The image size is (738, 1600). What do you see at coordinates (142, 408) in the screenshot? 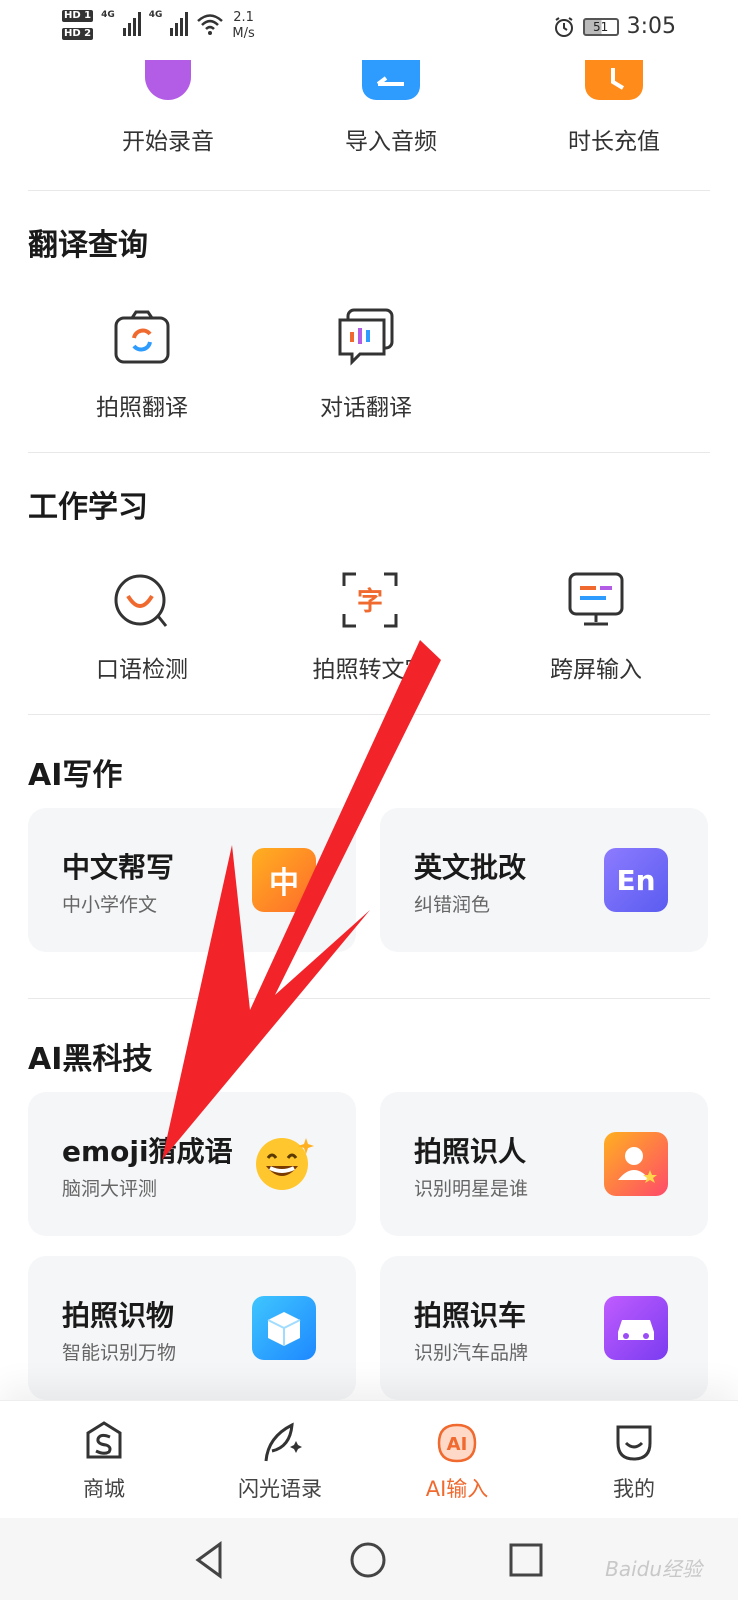
I see `photo-translate-label: 拍照翻译` at bounding box center [142, 408].